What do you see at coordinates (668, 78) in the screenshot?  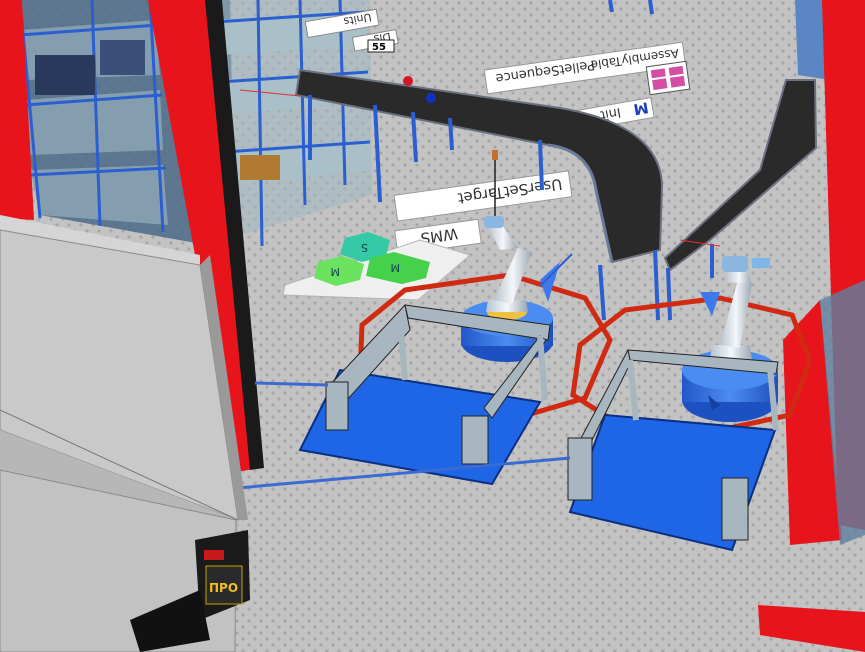 I see `grid-panel-icon` at bounding box center [668, 78].